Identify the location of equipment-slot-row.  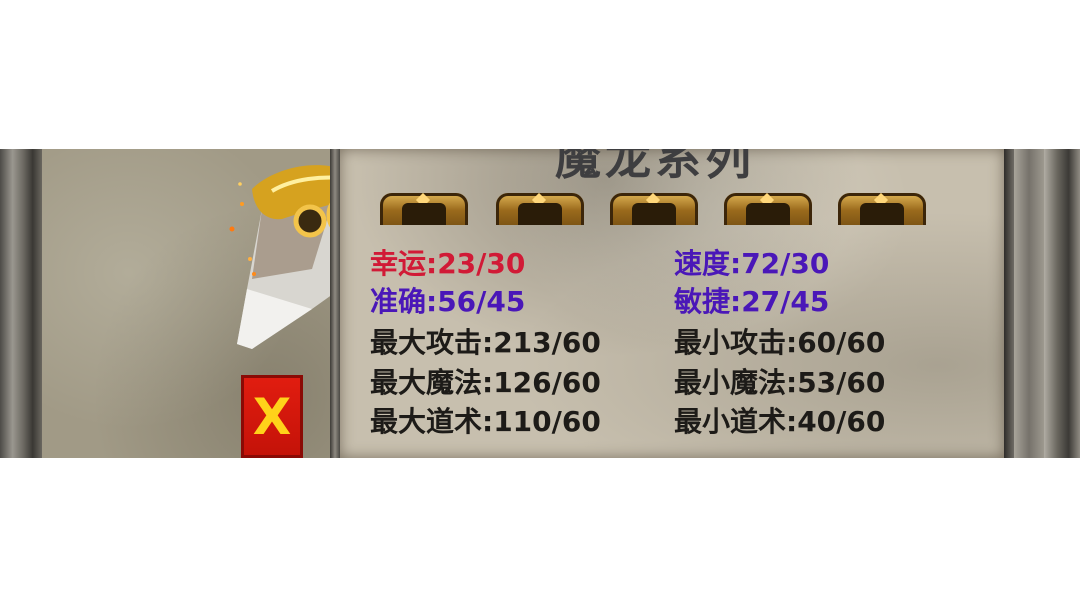
(660, 209).